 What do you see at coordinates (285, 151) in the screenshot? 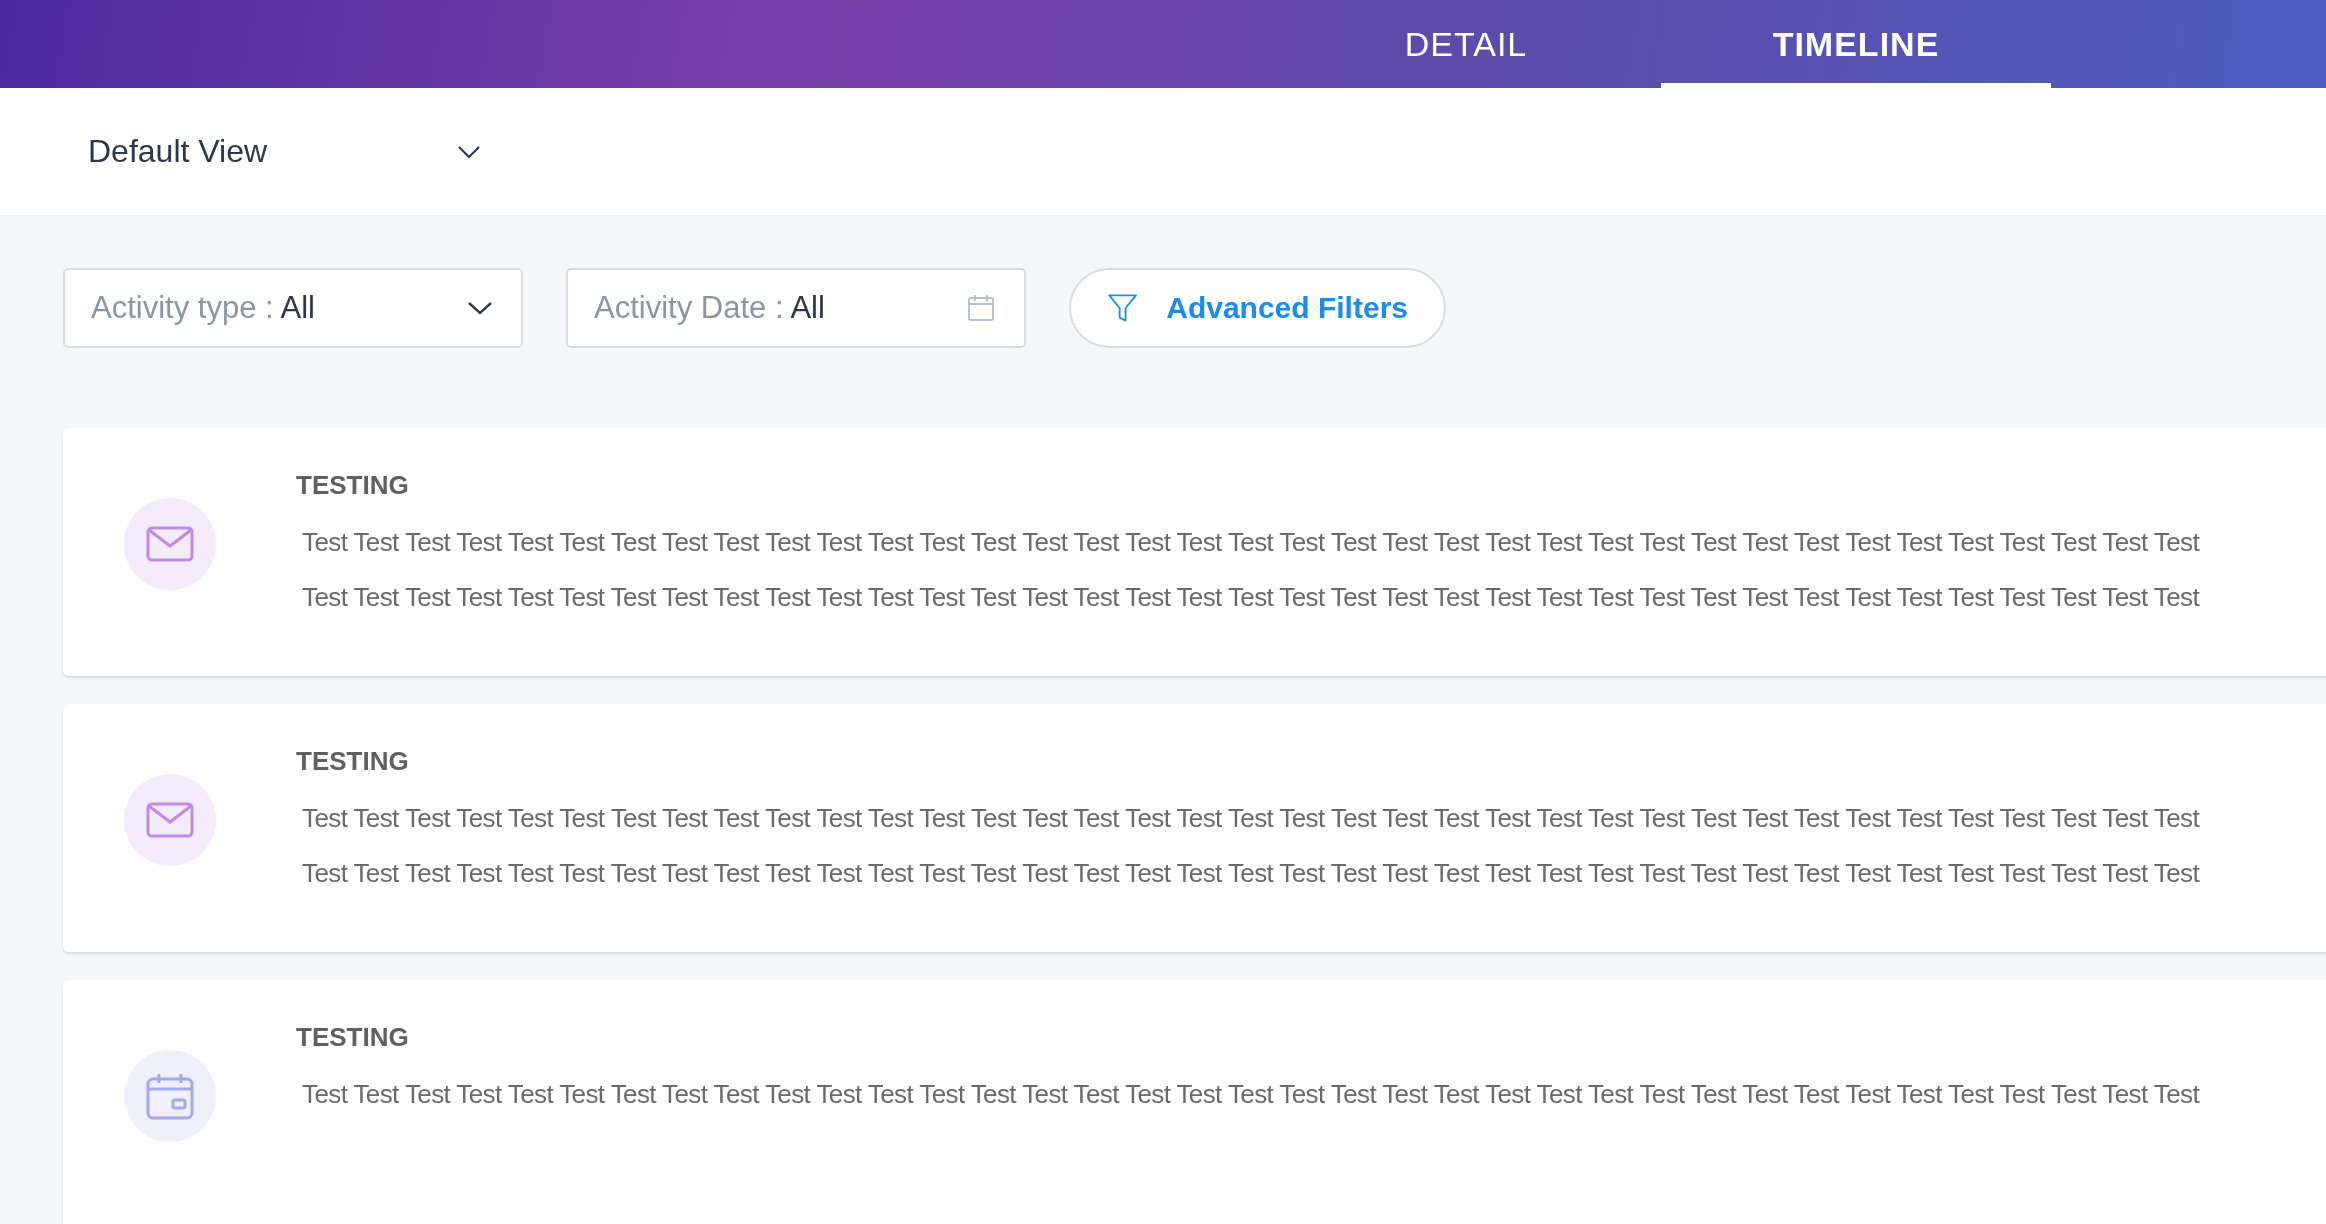
I see `view-dropdown: Default View` at bounding box center [285, 151].